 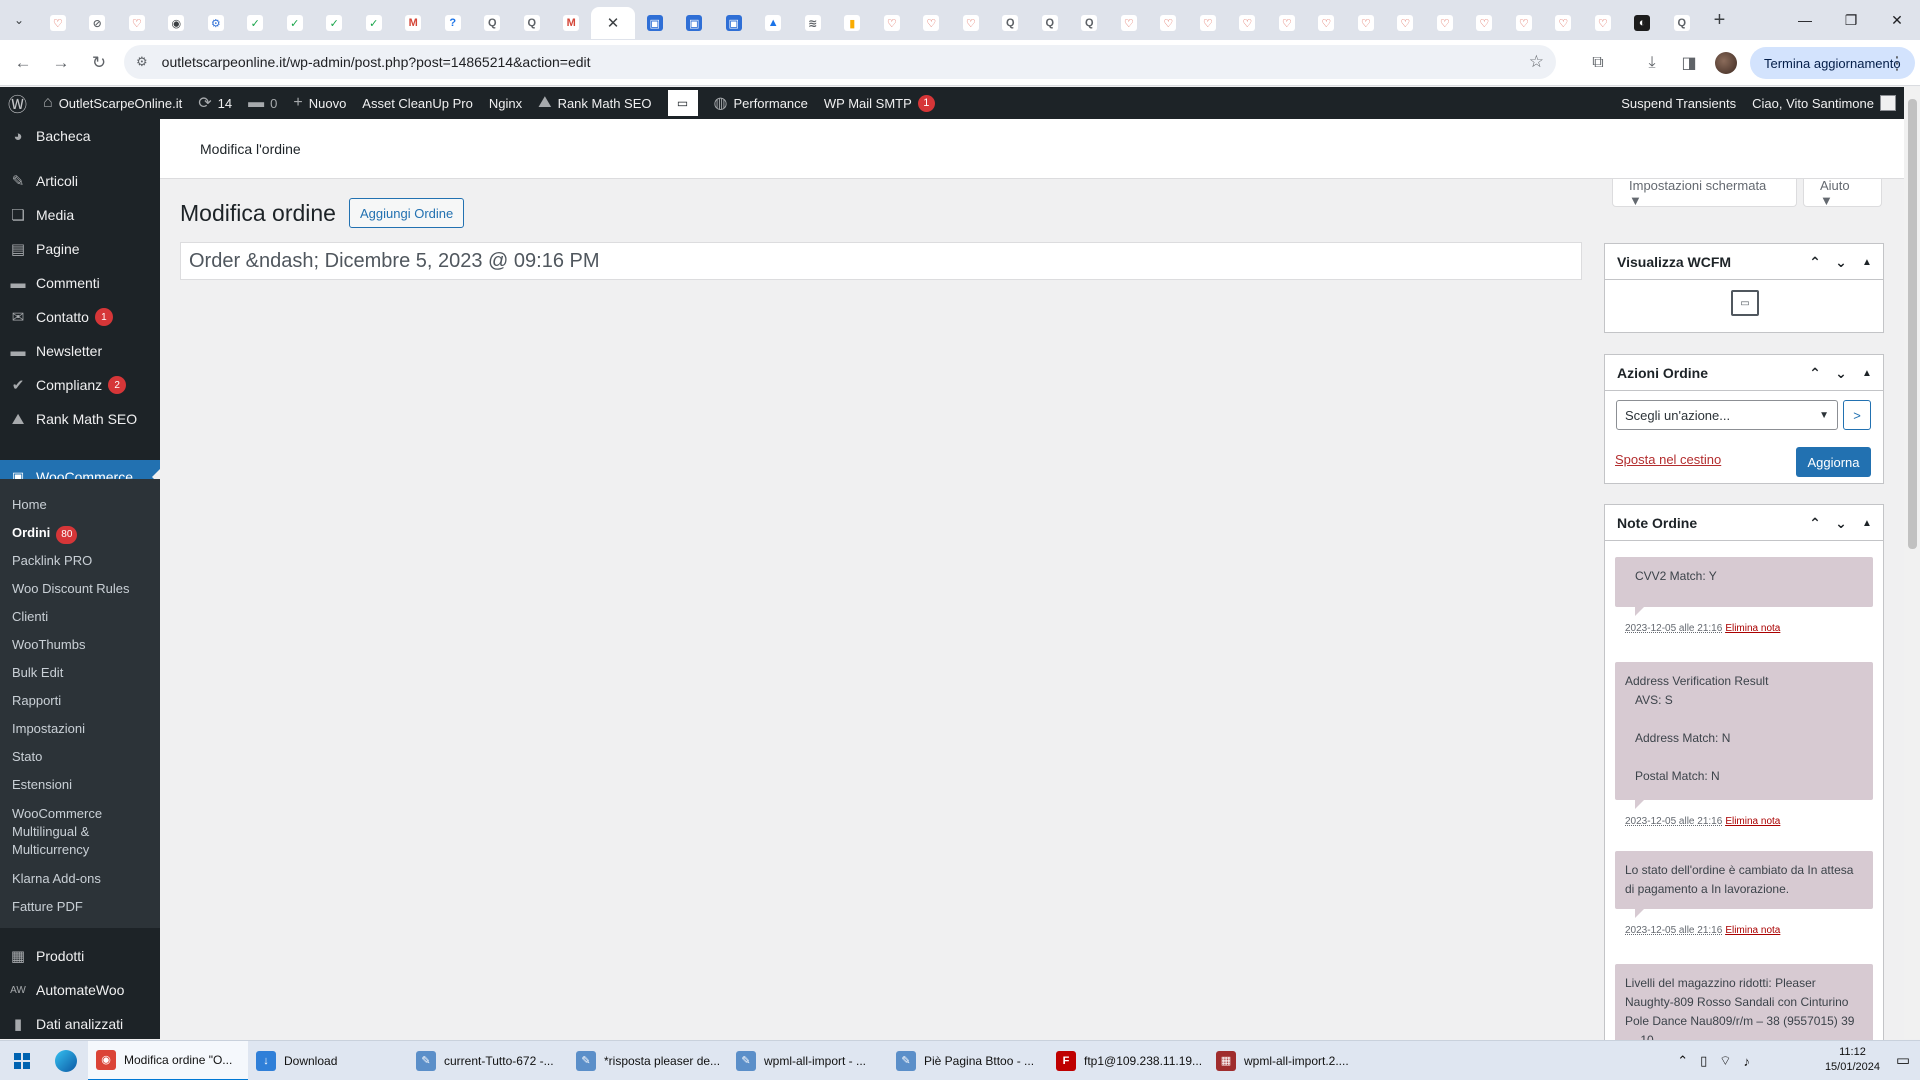 What do you see at coordinates (216, 23) in the screenshot?
I see `browser-tab: ⚙` at bounding box center [216, 23].